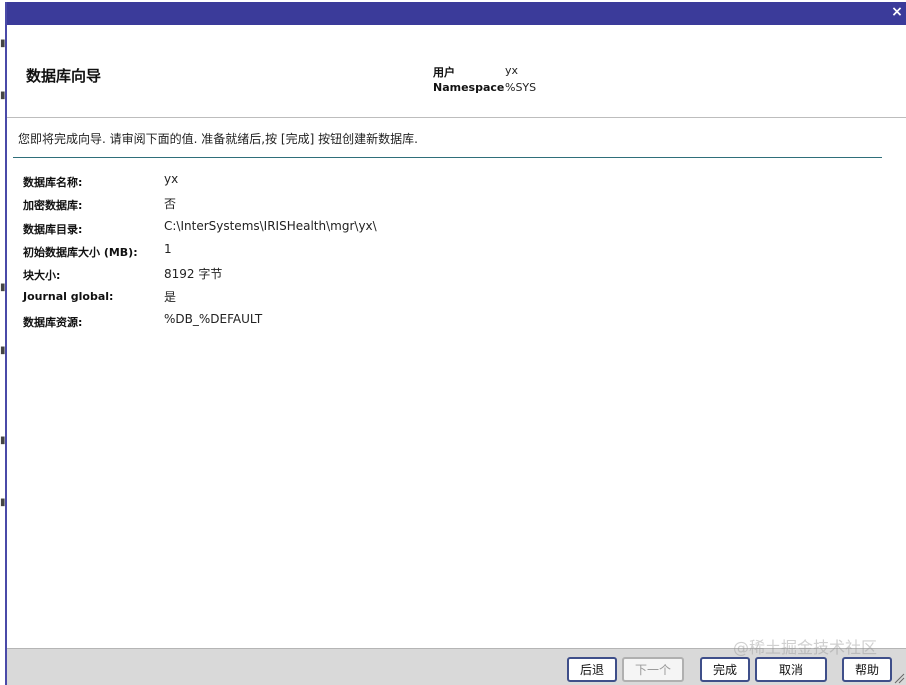  I want to click on intro-text: 您即将完成向导. 请审阅下面的值. 准备就绪后,按 [完成] 按钮创建新数据库., so click(218, 139).